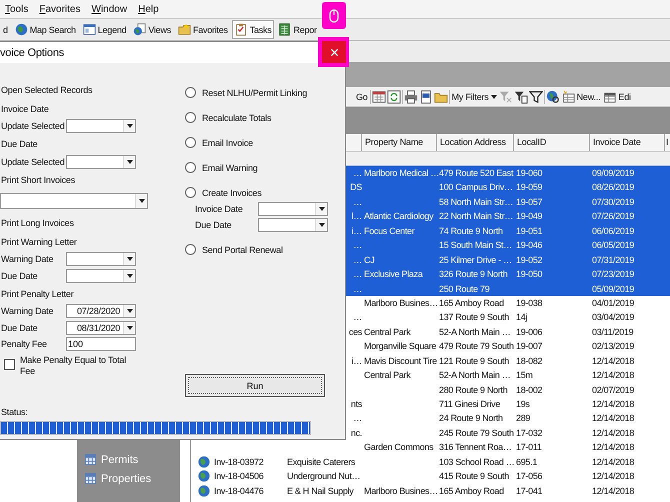 The width and height of the screenshot is (670, 502). What do you see at coordinates (105, 29) in the screenshot?
I see `toolbar-button: Legend` at bounding box center [105, 29].